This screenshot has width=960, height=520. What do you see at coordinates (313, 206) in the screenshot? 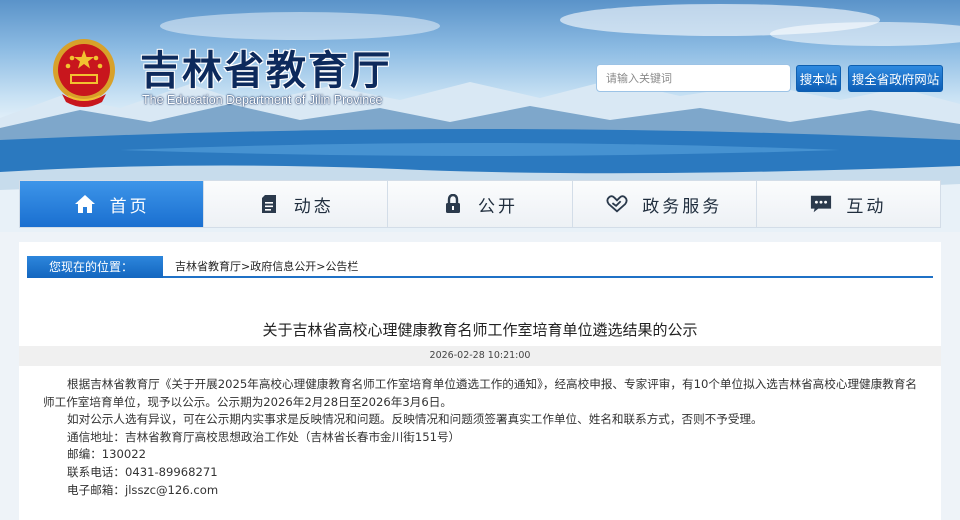
I see `nav-item-label: 动态` at bounding box center [313, 206].